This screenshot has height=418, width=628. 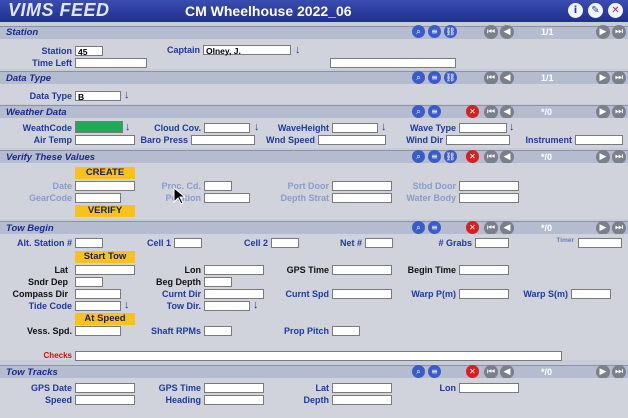 What do you see at coordinates (489, 186) in the screenshot?
I see `stbd-door-field` at bounding box center [489, 186].